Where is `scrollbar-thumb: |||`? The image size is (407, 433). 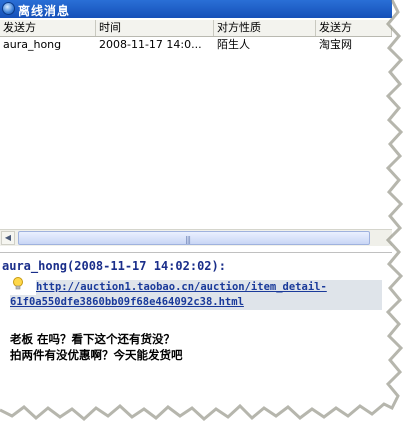 scrollbar-thumb: ||| is located at coordinates (194, 238).